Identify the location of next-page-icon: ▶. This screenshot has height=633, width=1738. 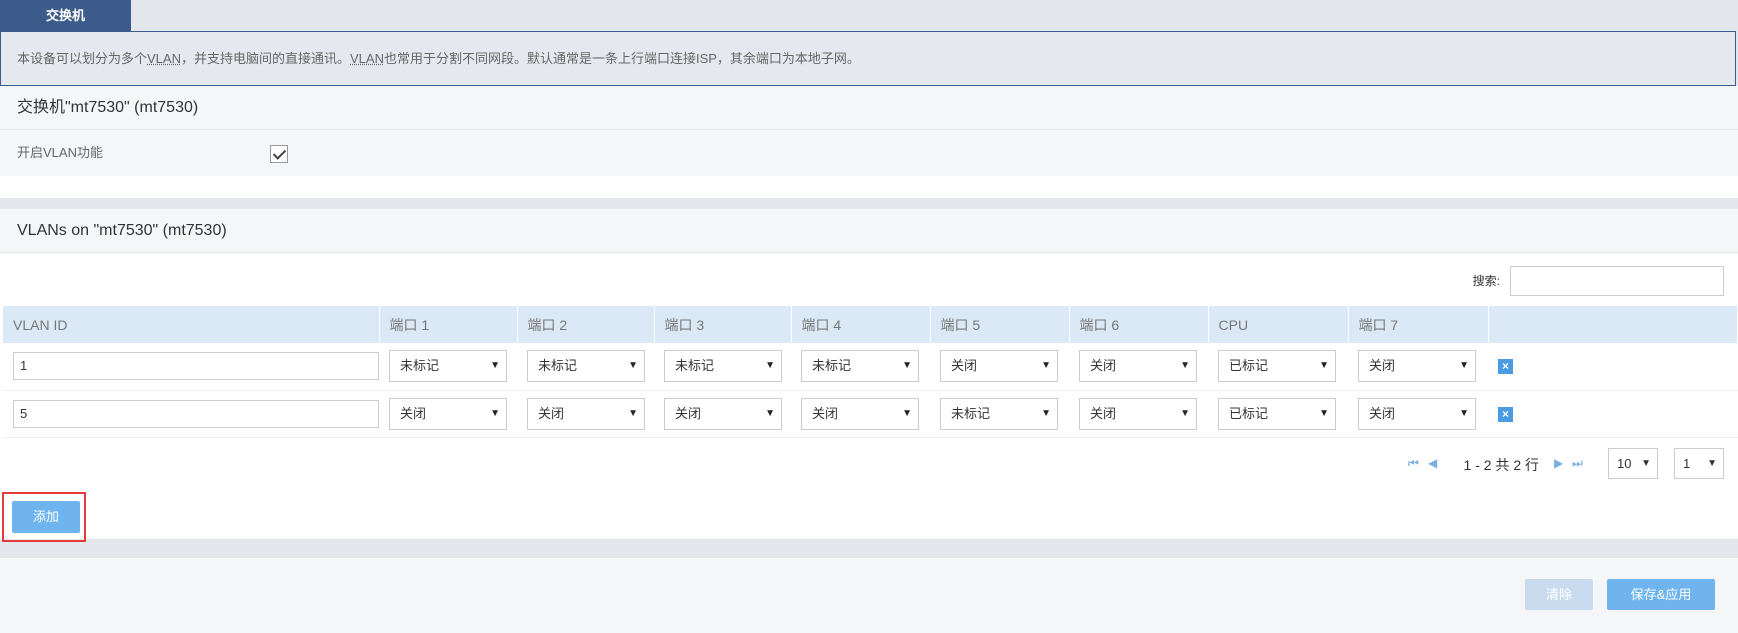
(1558, 463).